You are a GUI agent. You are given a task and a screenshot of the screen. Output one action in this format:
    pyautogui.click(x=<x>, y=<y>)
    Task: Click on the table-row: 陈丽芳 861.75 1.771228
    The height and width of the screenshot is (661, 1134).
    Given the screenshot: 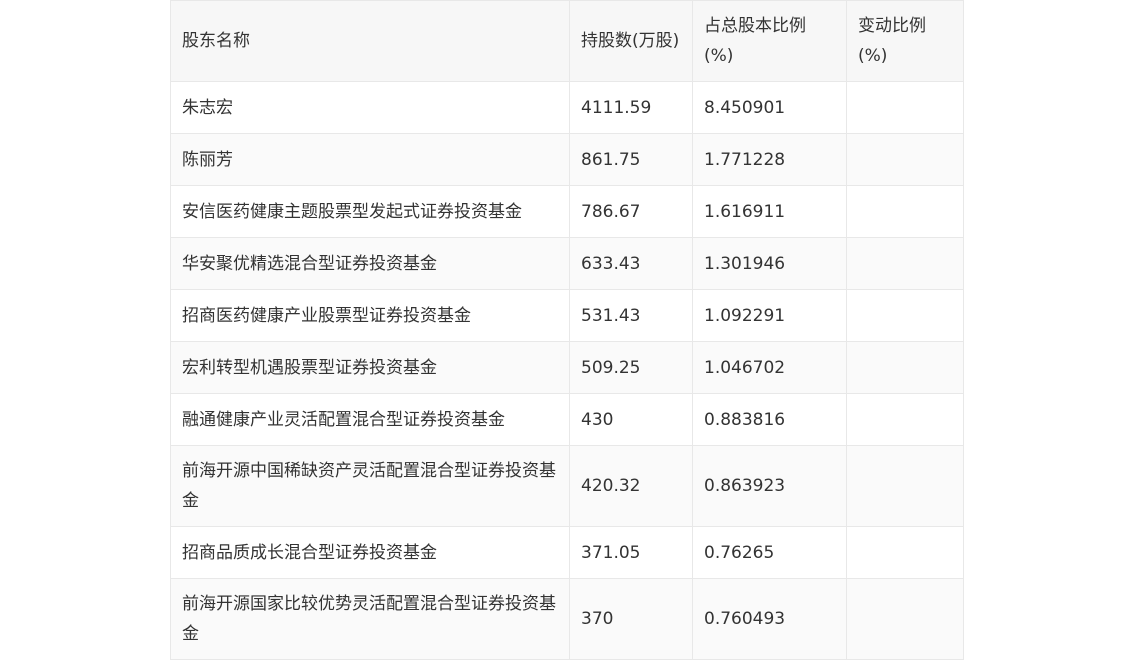 What is the action you would take?
    pyautogui.click(x=567, y=159)
    